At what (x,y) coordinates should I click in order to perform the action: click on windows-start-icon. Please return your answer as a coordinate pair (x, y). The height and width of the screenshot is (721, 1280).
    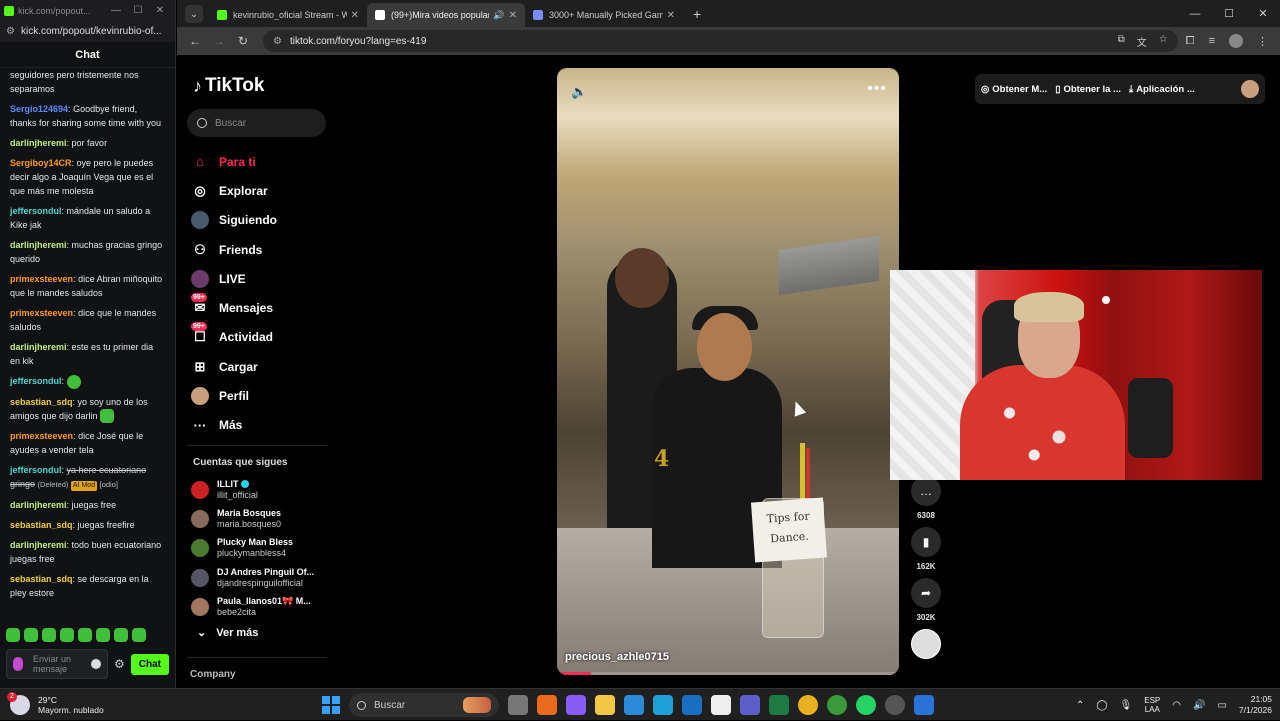
    Looking at the image, I should click on (331, 705).